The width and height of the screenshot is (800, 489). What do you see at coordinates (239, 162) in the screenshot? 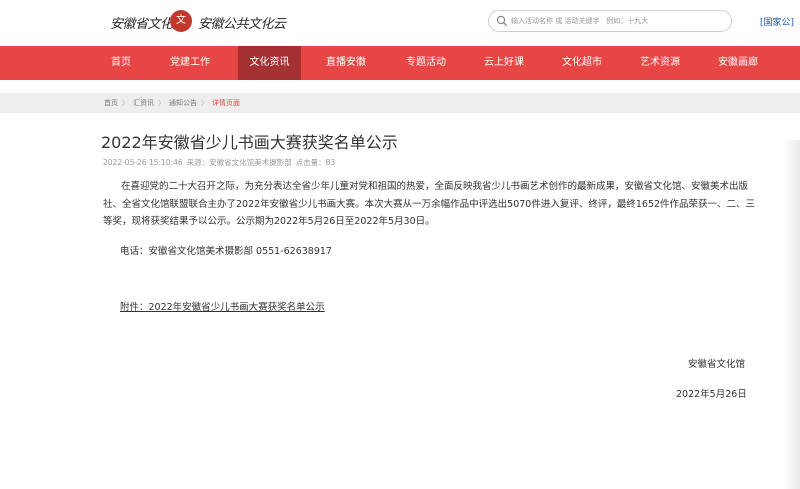
I see `article-source: 来源：安徽省文化馆美术摄影部` at bounding box center [239, 162].